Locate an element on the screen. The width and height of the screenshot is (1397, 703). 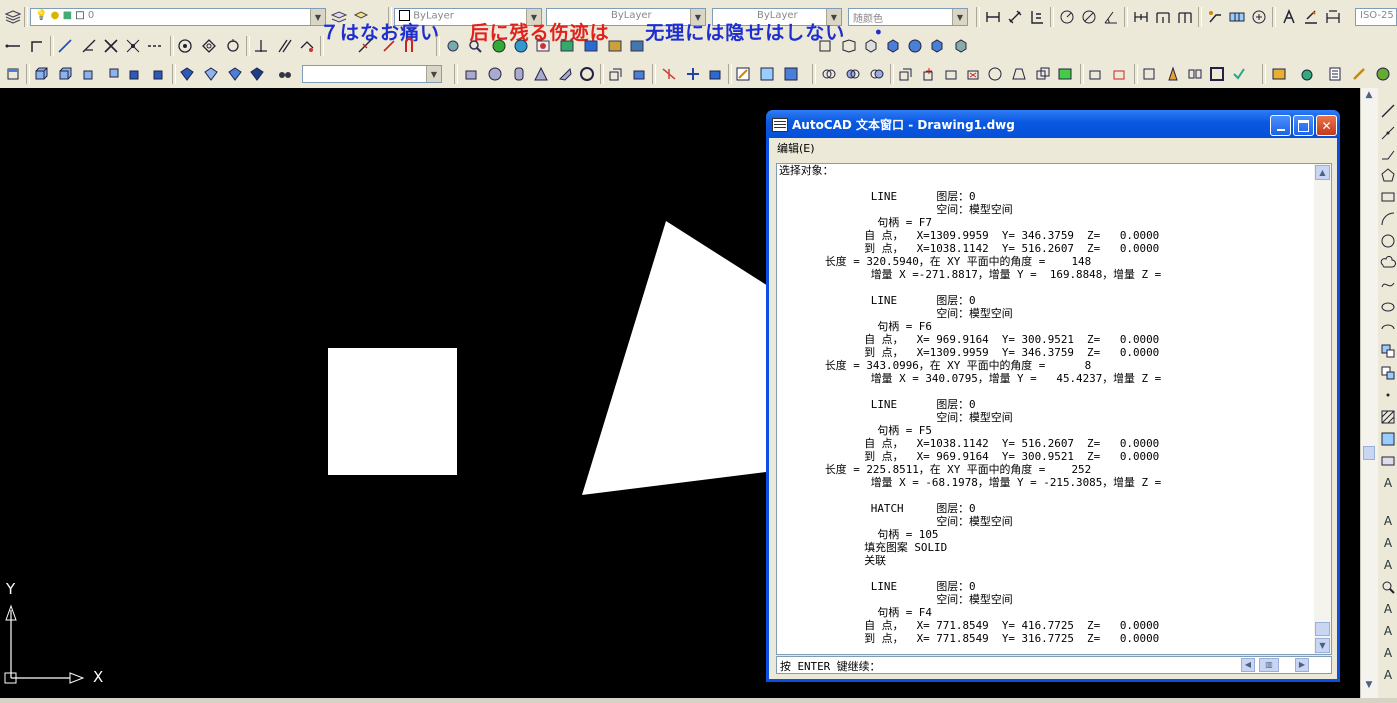
scroll-thumb is located at coordinates (1322, 629).